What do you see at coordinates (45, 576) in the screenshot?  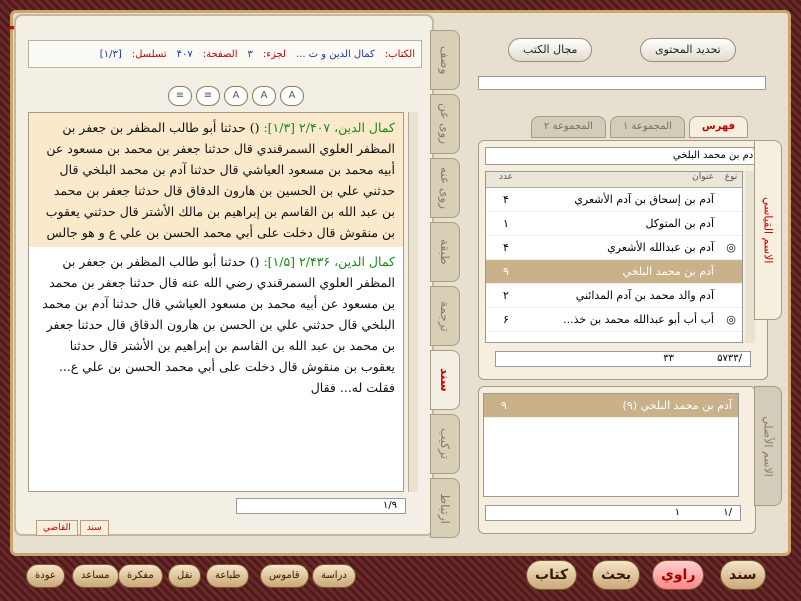 I see `back-button: عودة` at bounding box center [45, 576].